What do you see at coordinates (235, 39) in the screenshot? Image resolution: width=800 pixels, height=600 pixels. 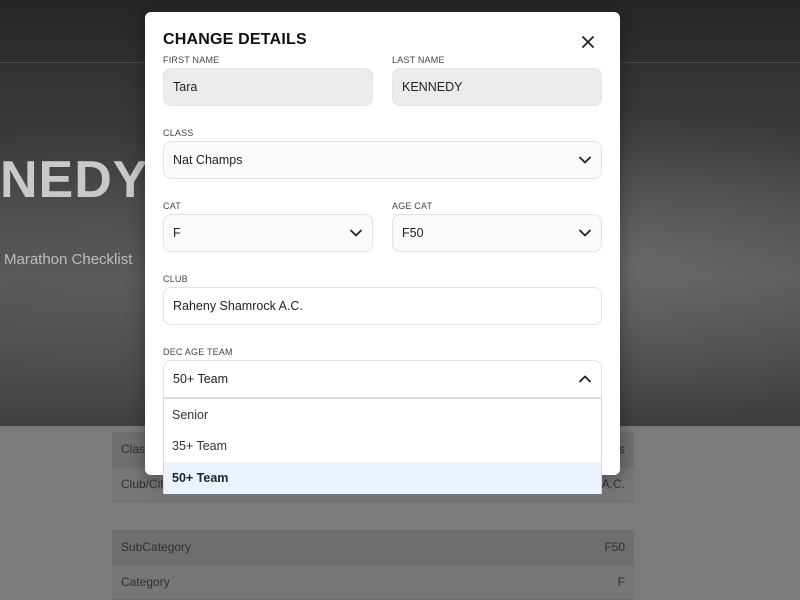 I see `modal-title: CHANGE DETAILS` at bounding box center [235, 39].